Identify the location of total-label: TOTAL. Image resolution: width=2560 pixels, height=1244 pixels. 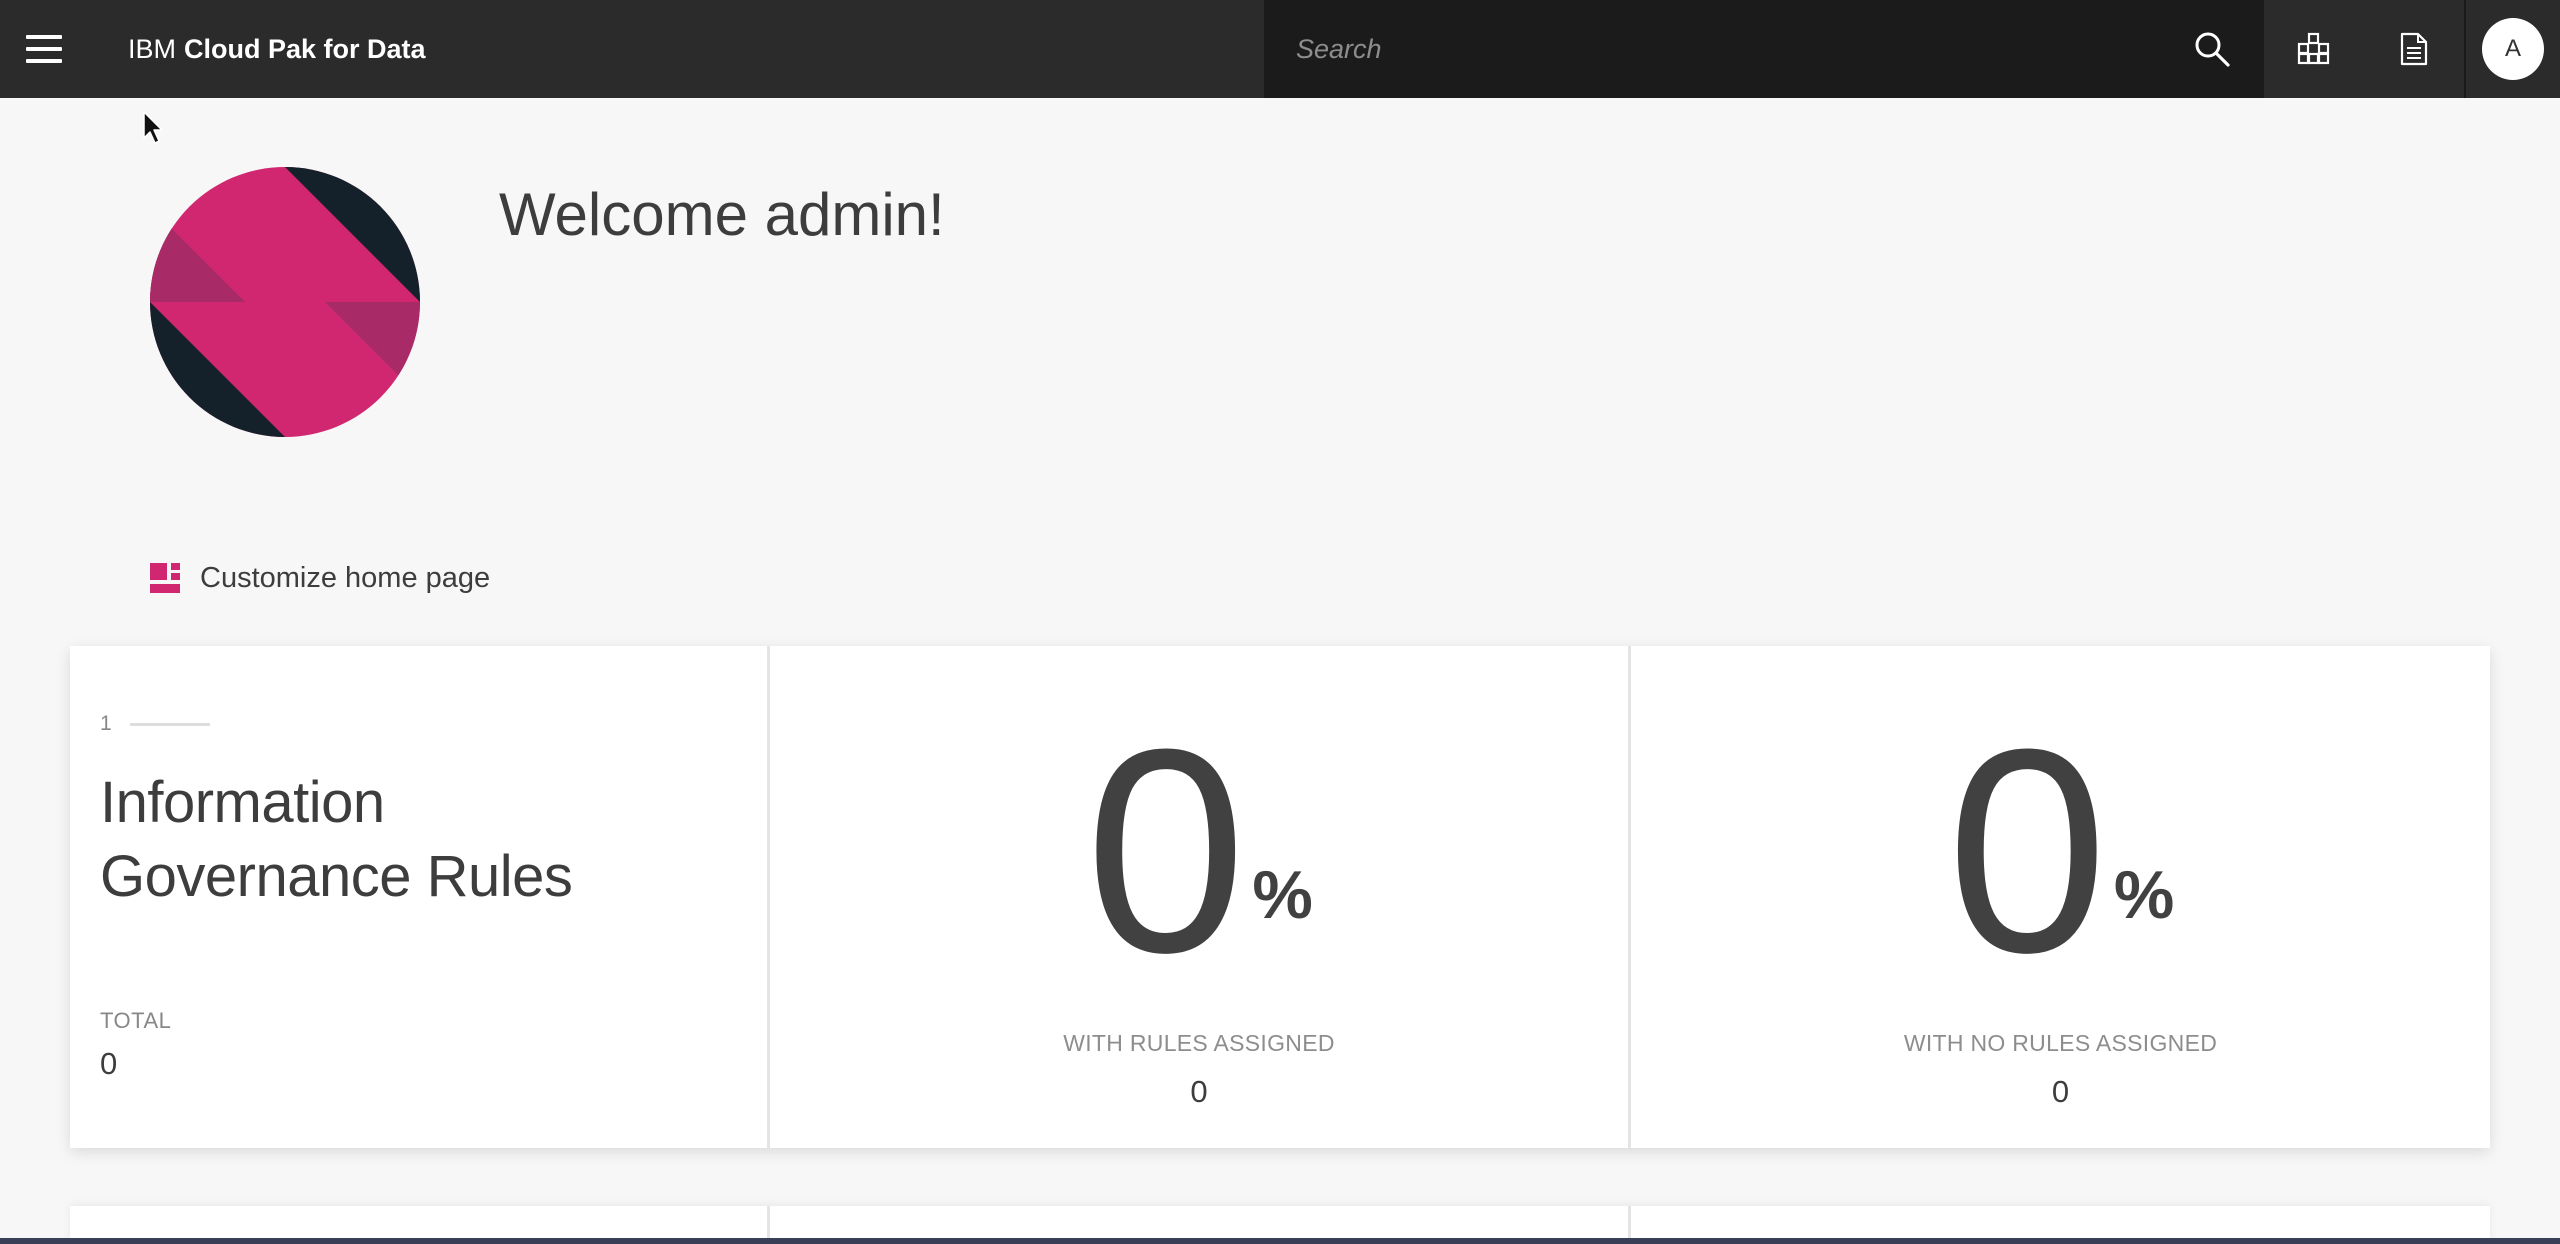
(136, 1020).